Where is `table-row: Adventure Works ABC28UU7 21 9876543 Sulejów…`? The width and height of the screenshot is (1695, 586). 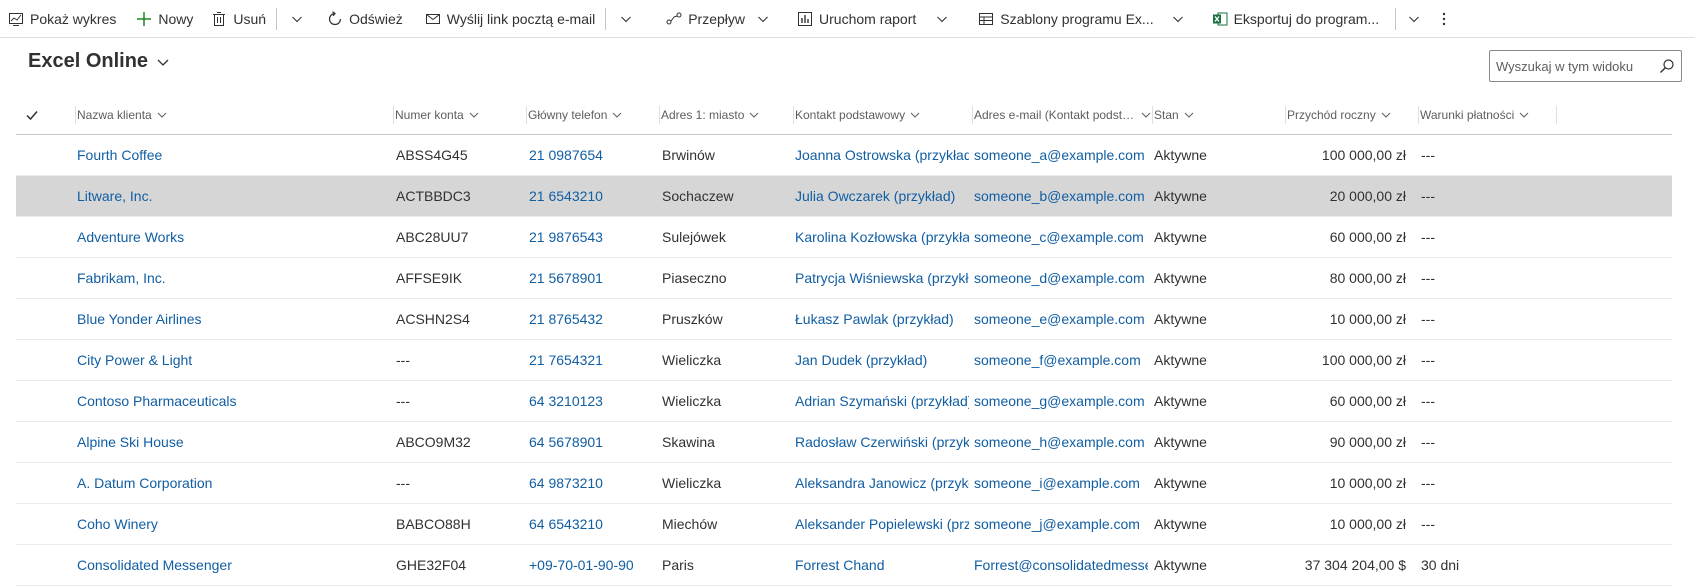
table-row: Adventure Works ABC28UU7 21 9876543 Sulejów… is located at coordinates (844, 237).